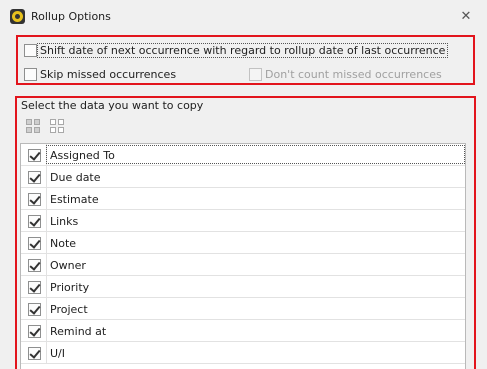 The image size is (487, 369). What do you see at coordinates (255, 74) in the screenshot?
I see `dont-count-checkbox` at bounding box center [255, 74].